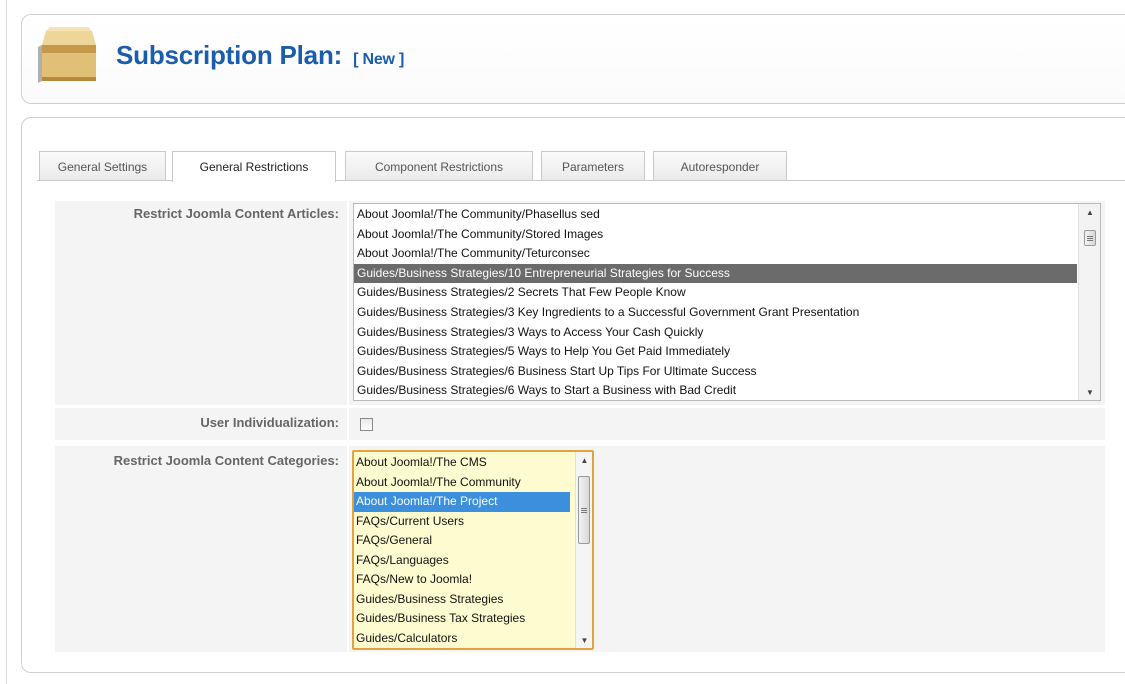 The height and width of the screenshot is (684, 1125). What do you see at coordinates (254, 166) in the screenshot?
I see `tab-general-restrictions: General Restrictions` at bounding box center [254, 166].